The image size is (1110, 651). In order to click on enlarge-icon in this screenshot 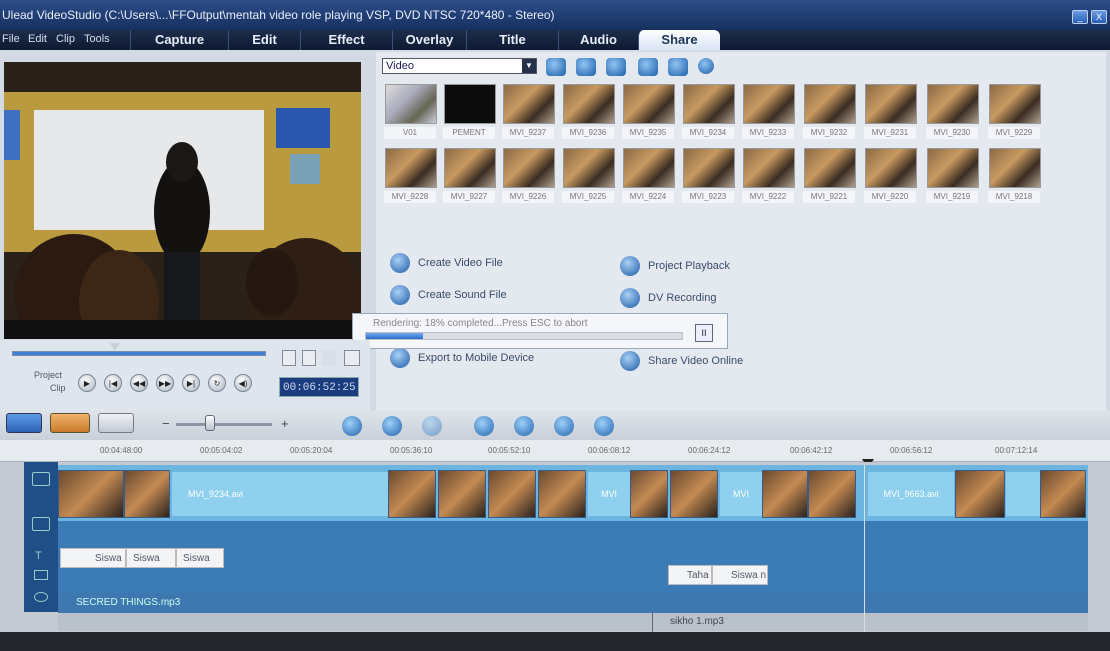, I will do `click(352, 358)`.